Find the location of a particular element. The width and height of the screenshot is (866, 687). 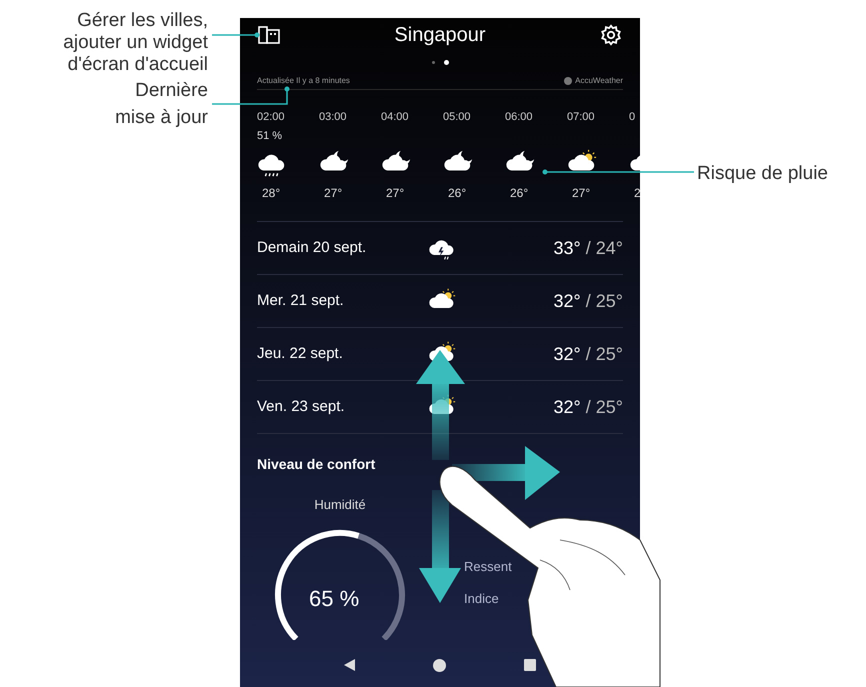

hour-temperature: 2 is located at coordinates (637, 193).